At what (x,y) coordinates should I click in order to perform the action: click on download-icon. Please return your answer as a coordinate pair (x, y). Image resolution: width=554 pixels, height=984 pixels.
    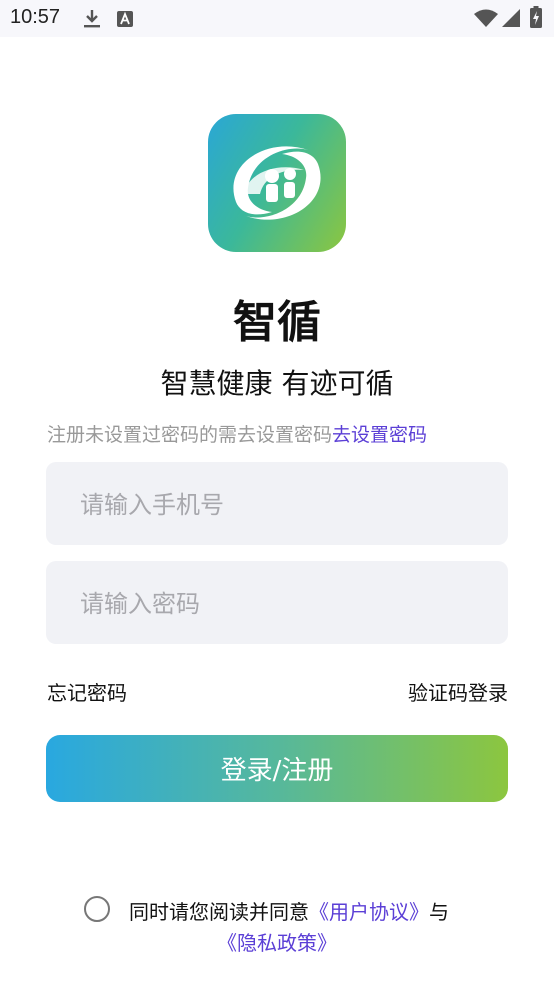
    Looking at the image, I should click on (92, 19).